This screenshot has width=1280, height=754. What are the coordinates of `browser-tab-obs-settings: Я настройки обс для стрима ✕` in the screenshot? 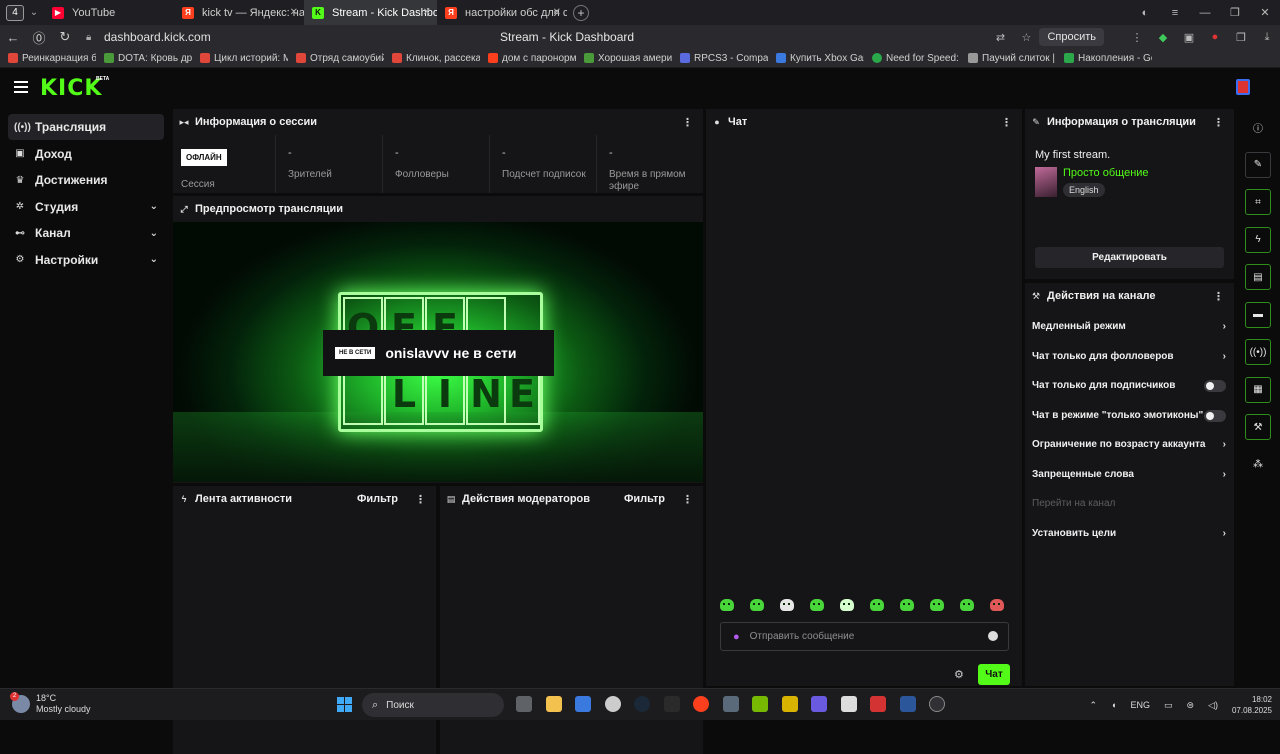 It's located at (502, 12).